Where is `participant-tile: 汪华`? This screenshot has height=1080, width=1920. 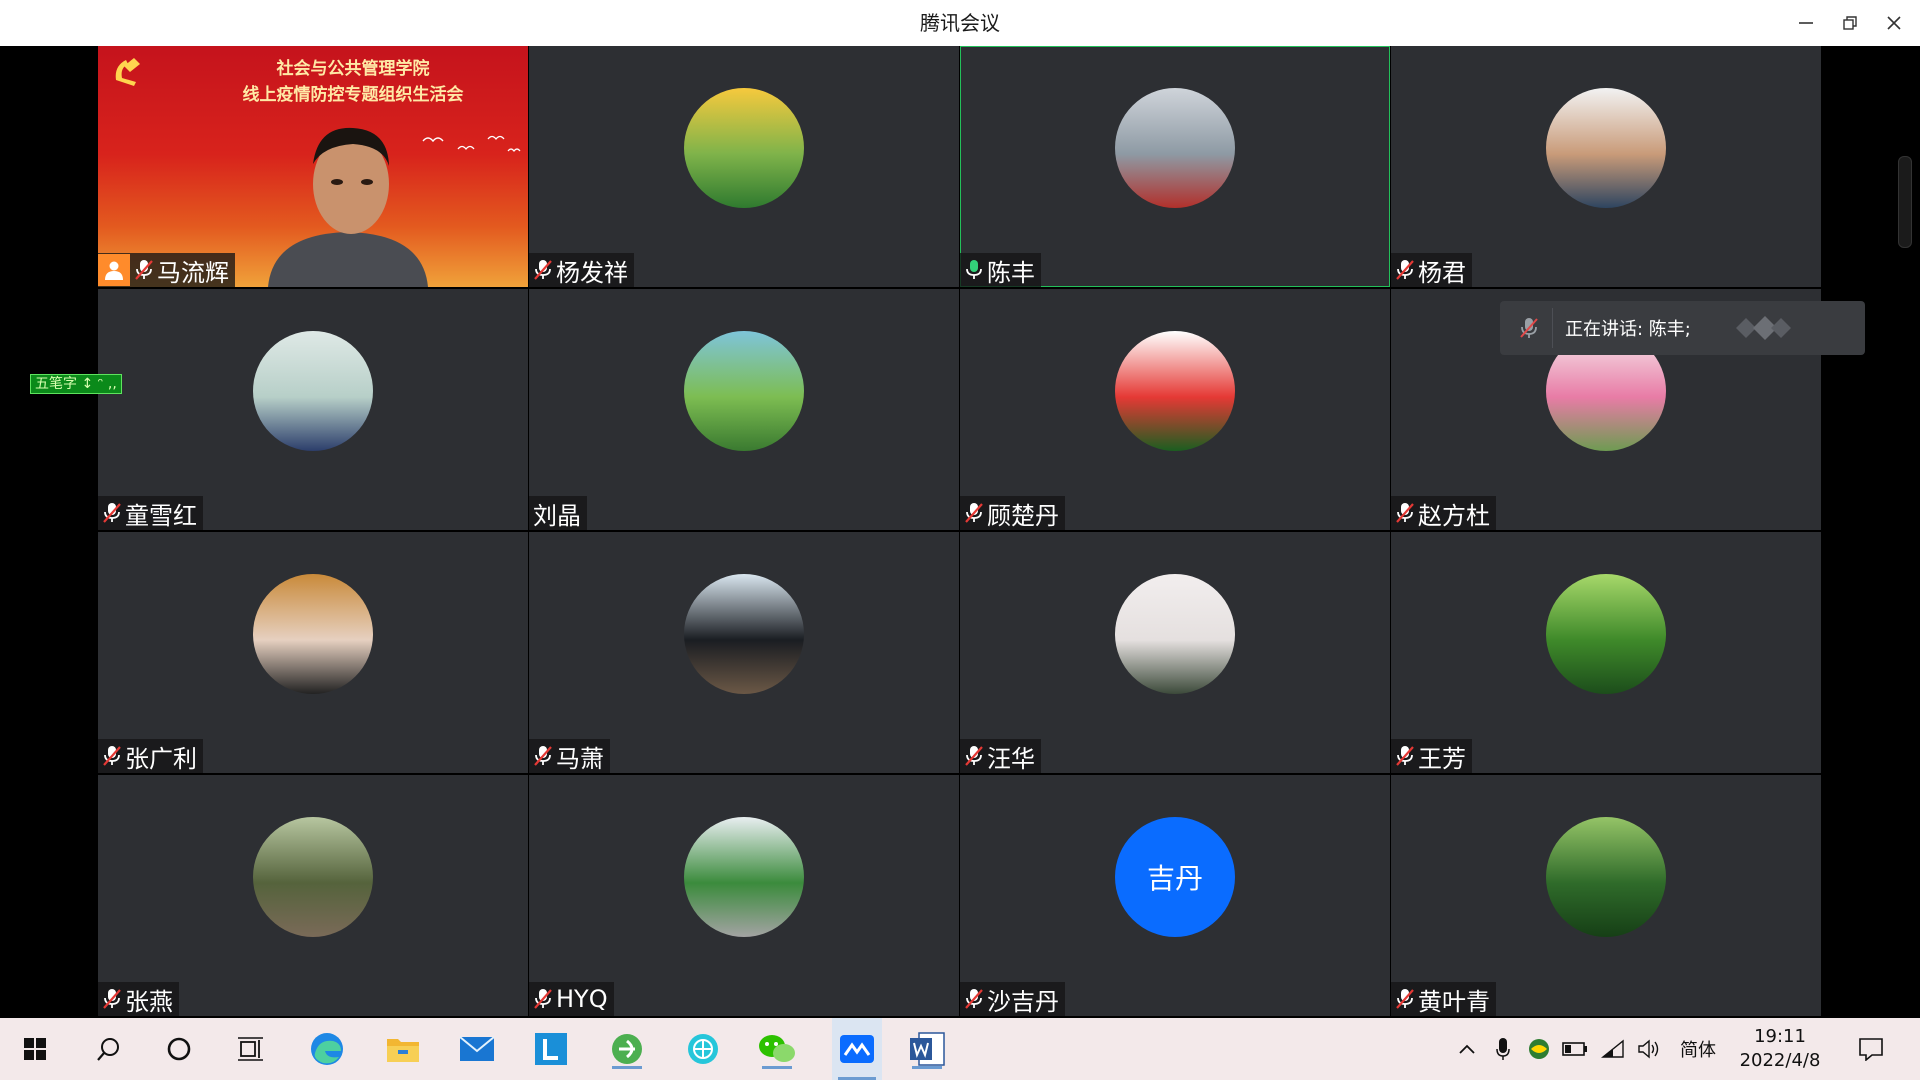 participant-tile: 汪华 is located at coordinates (1175, 652).